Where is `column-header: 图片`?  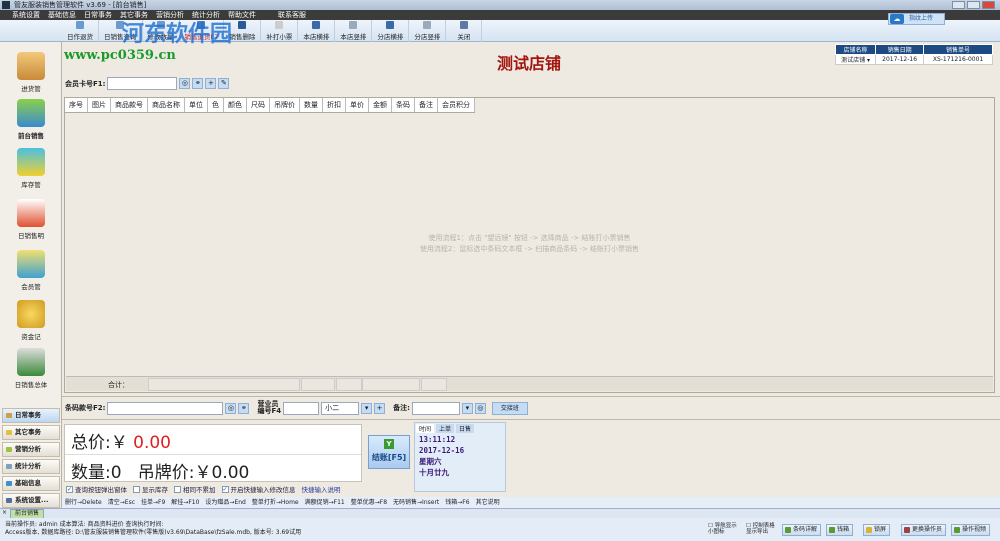 column-header: 图片 is located at coordinates (99, 105).